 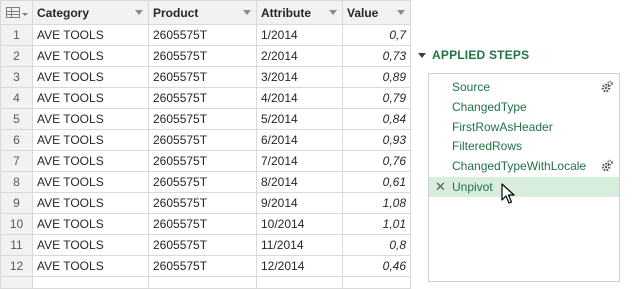 I want to click on cell-attribute: 4/2014, so click(x=299, y=98).